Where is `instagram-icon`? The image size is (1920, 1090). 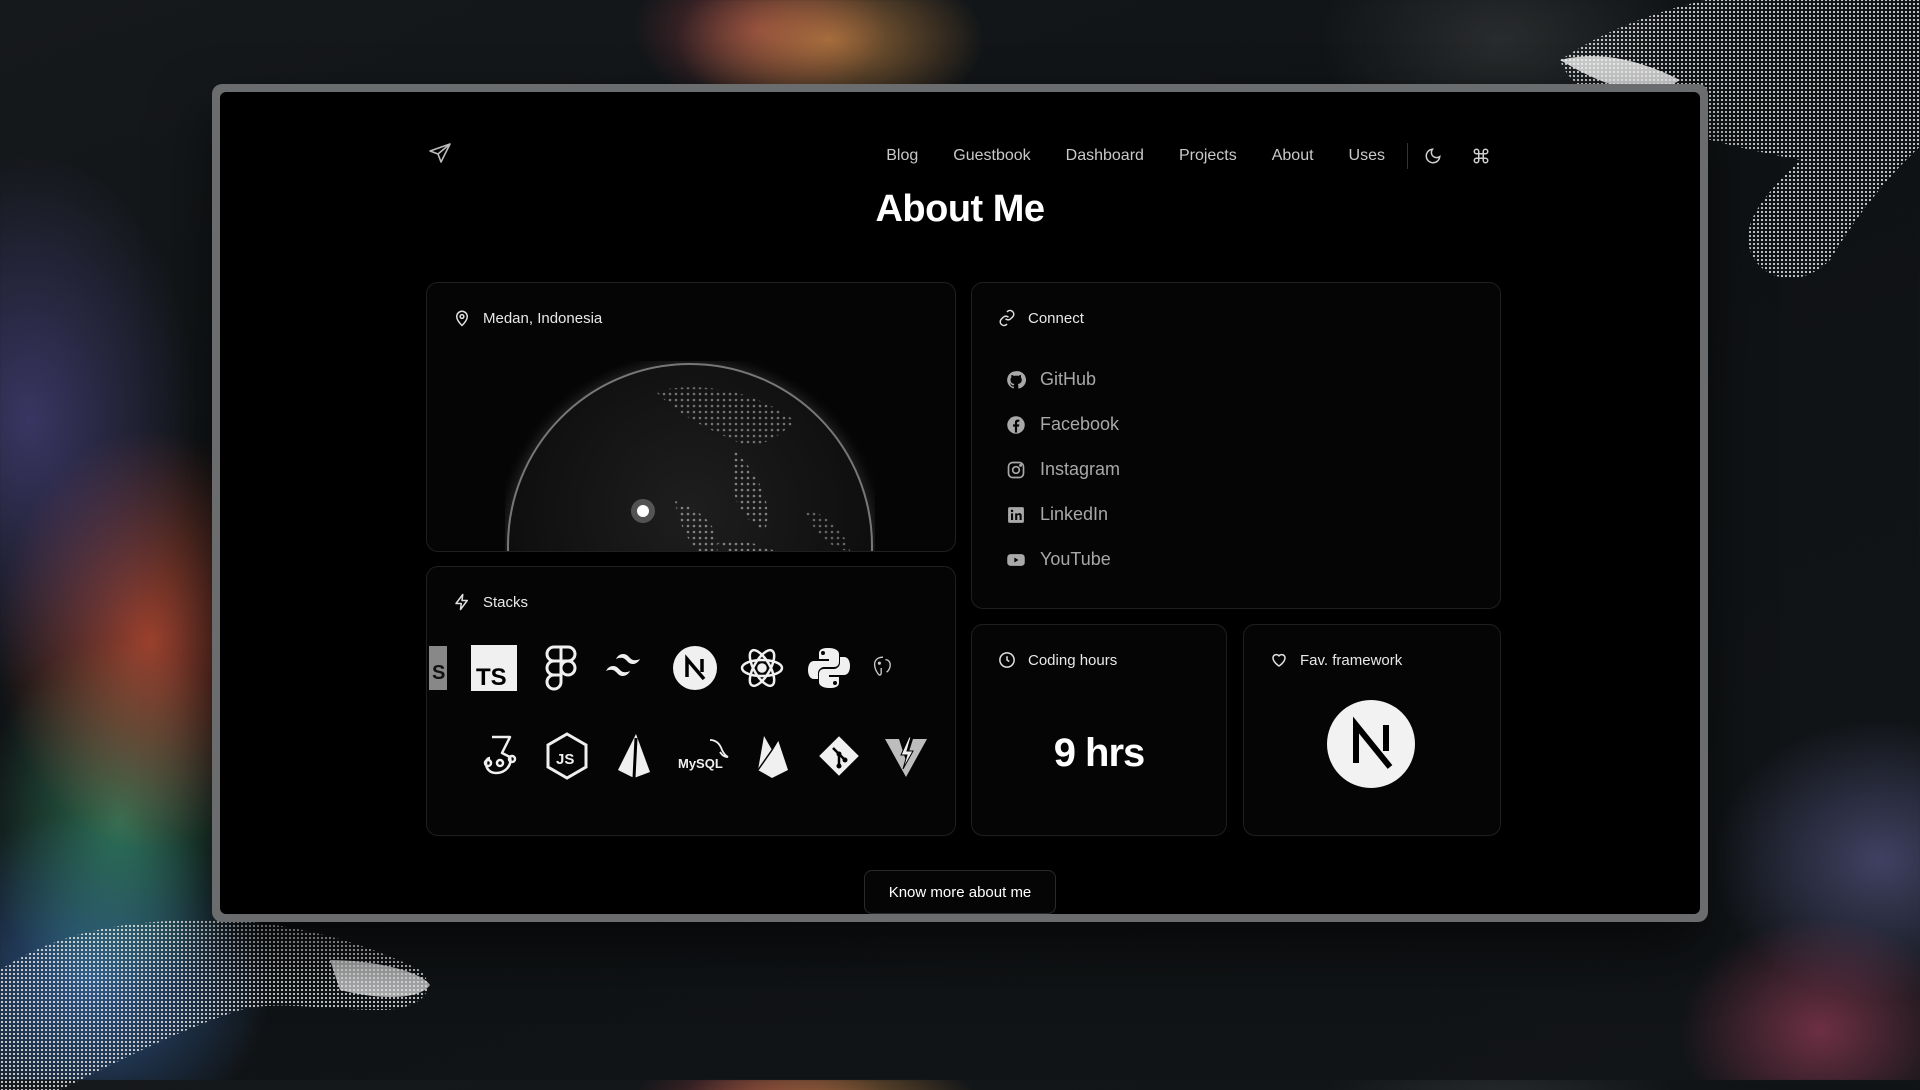
instagram-icon is located at coordinates (1016, 469).